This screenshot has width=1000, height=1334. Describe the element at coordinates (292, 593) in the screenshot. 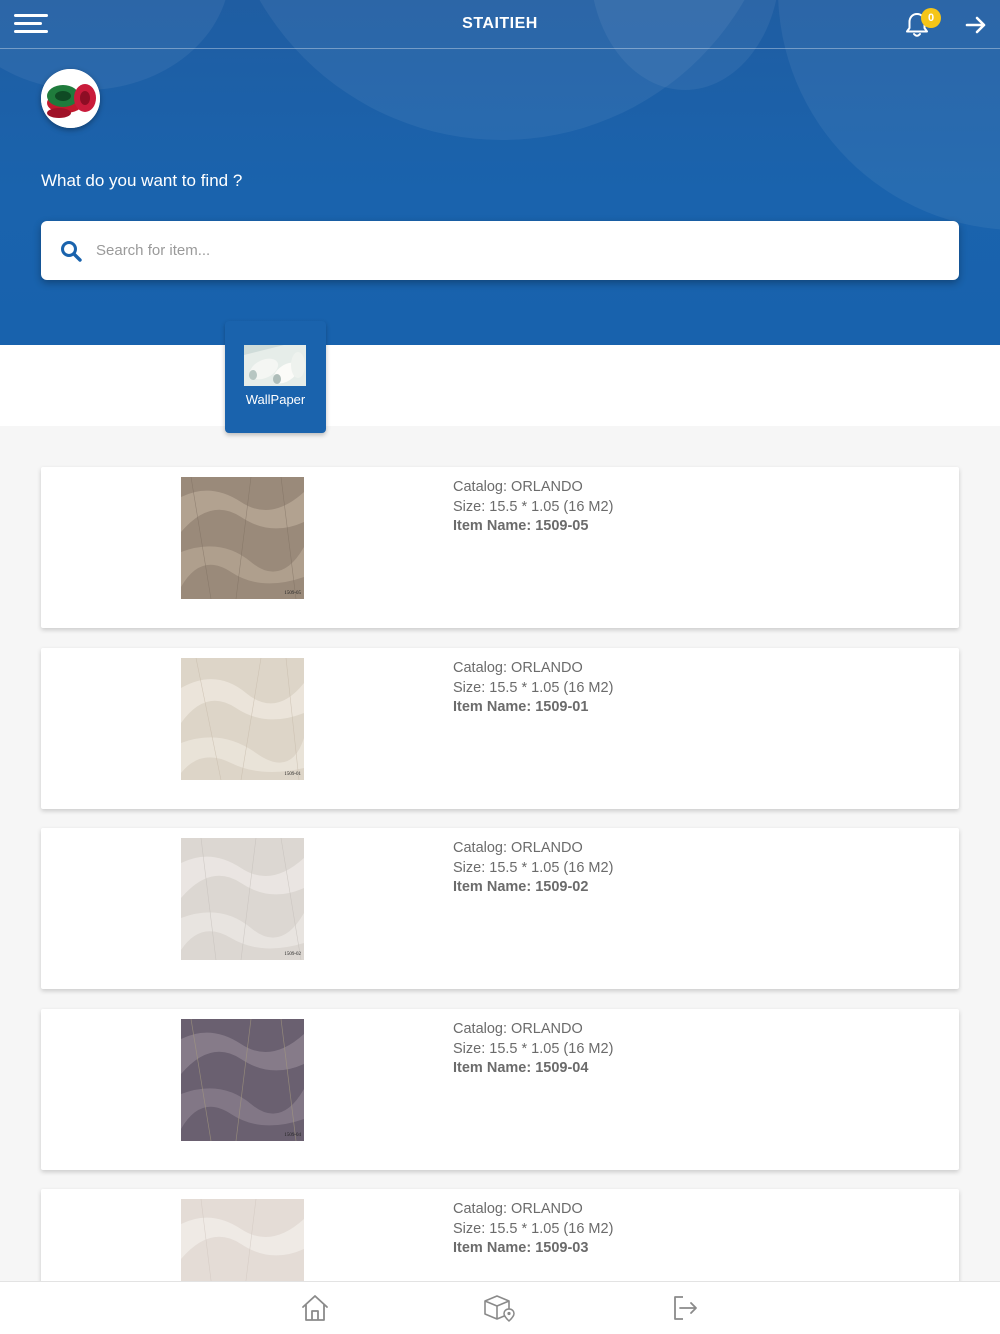

I see `swatch-code-label: 1509-05` at that location.